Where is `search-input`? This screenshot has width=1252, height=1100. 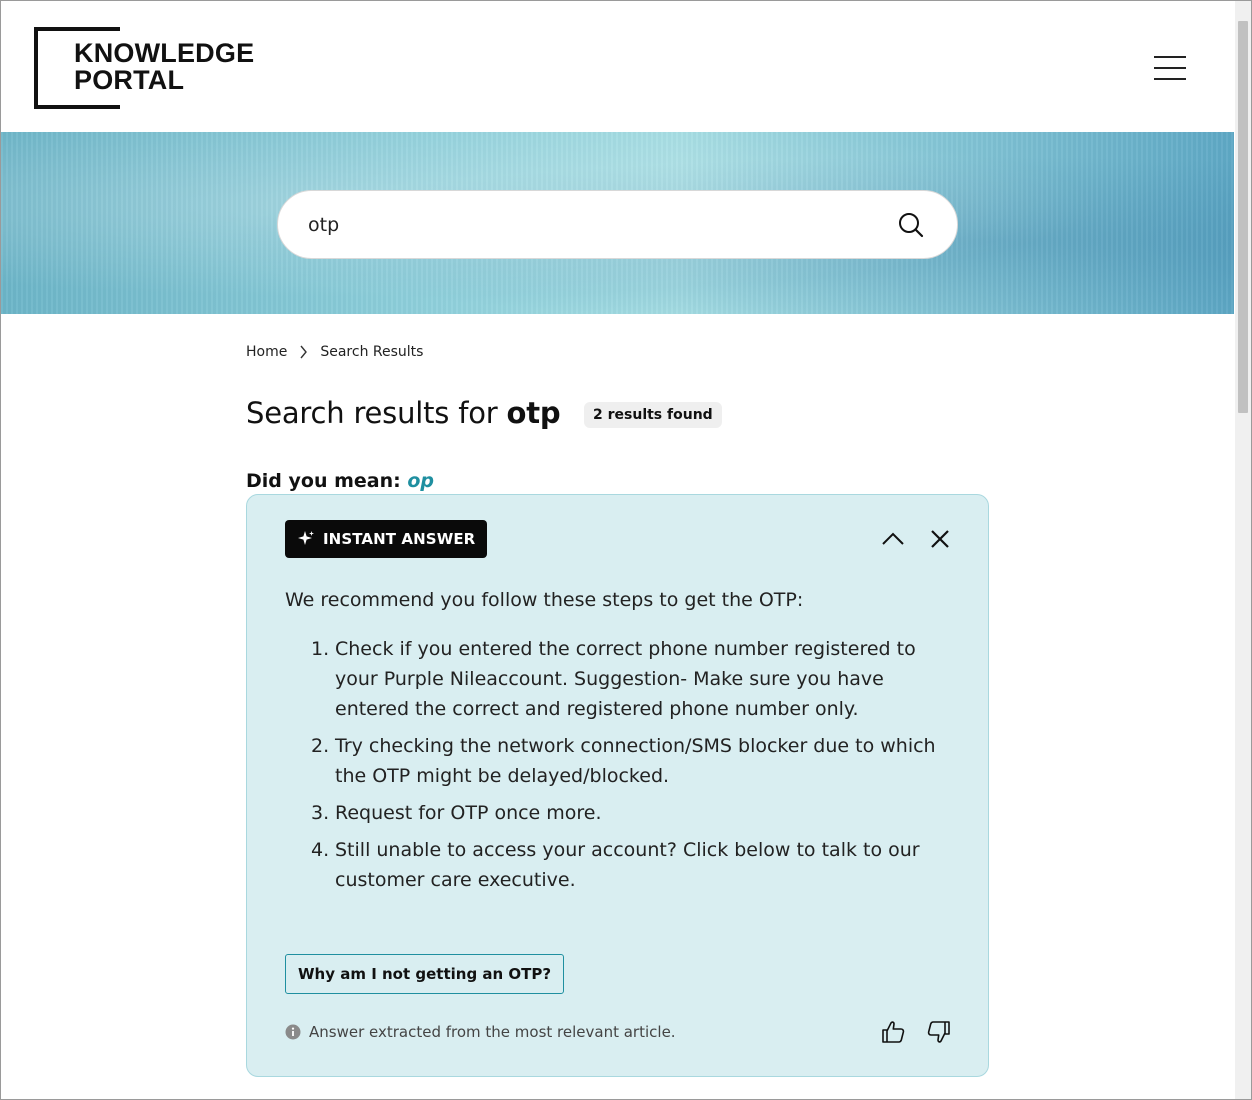 search-input is located at coordinates (588, 225).